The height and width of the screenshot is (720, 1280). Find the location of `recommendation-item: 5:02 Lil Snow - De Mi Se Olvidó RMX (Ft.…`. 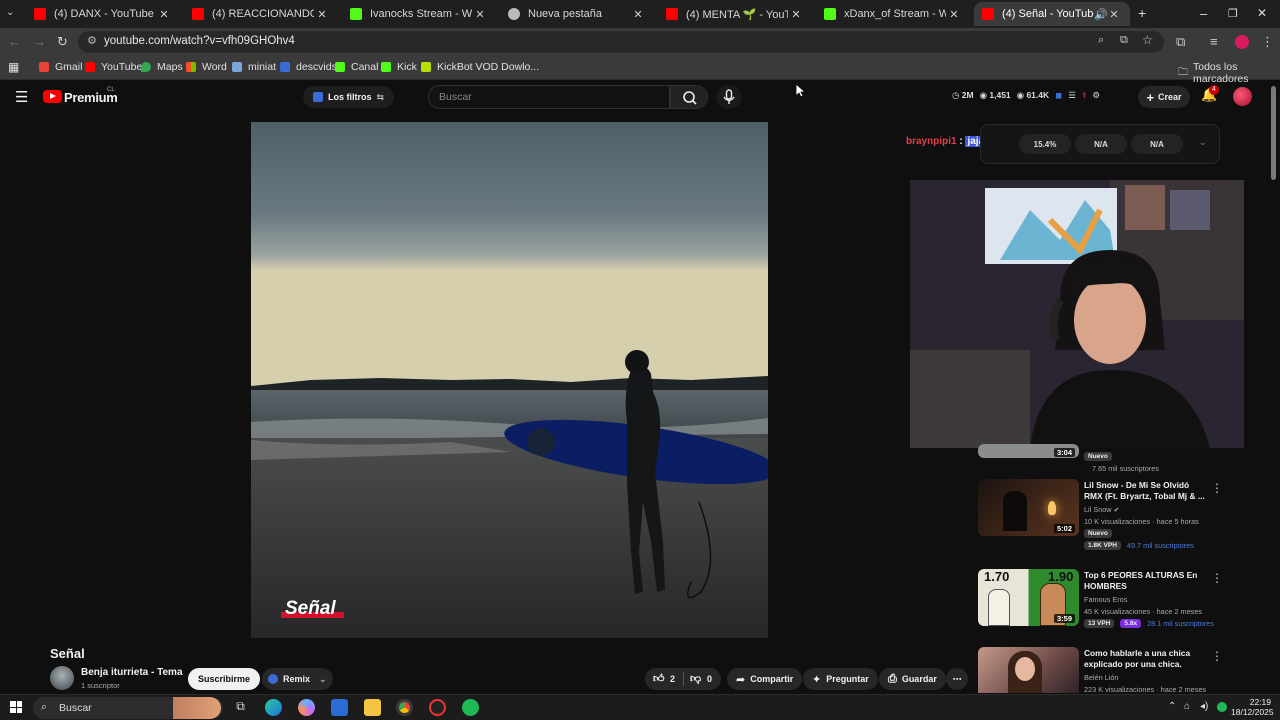

recommendation-item: 5:02 Lil Snow - De Mi Se Olvidó RMX (Ft.… is located at coordinates (1100, 519).